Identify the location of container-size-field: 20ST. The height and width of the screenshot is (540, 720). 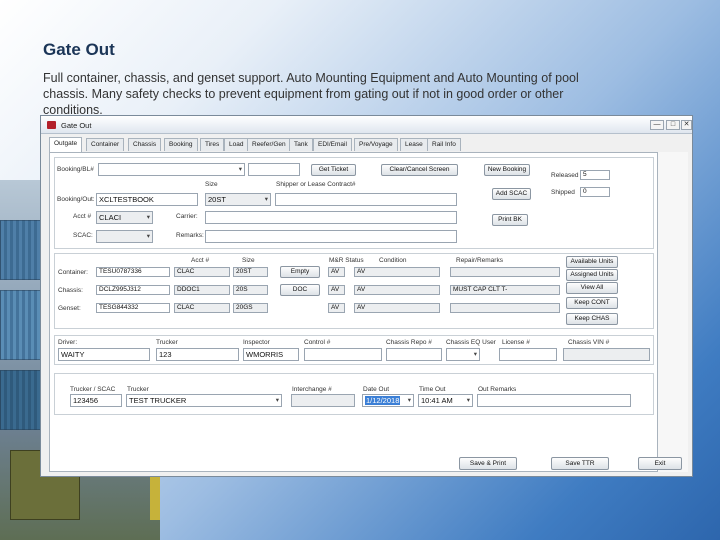
(250, 272).